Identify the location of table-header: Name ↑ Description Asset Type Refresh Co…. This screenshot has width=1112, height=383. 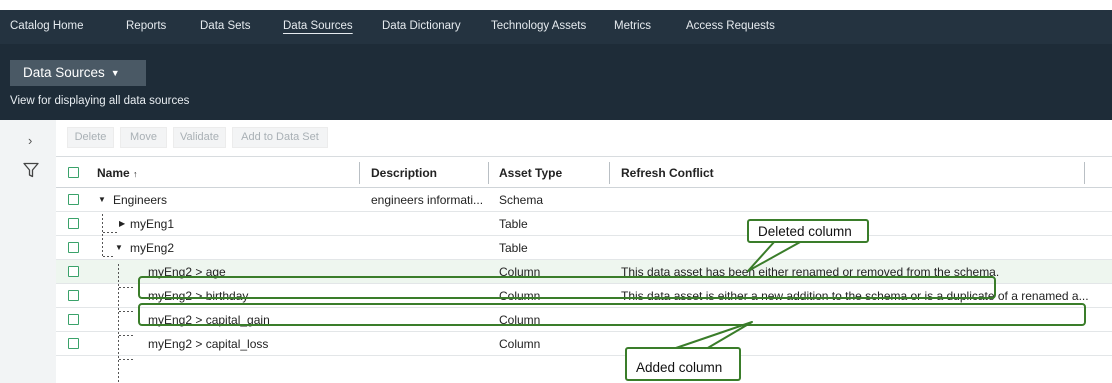
(584, 172).